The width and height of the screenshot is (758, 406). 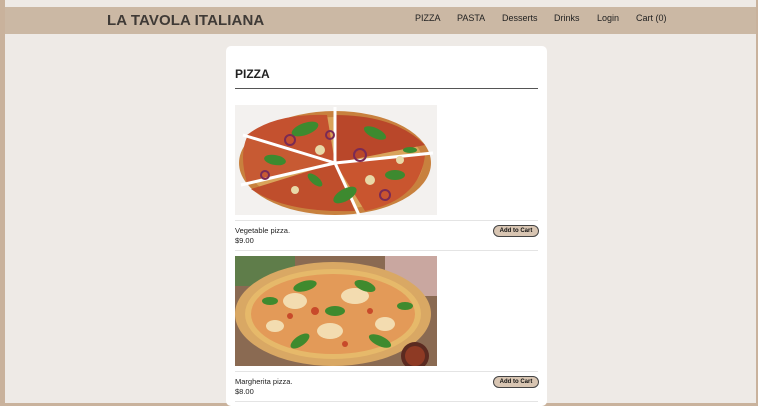 I want to click on margherita-pizza-image, so click(x=336, y=311).